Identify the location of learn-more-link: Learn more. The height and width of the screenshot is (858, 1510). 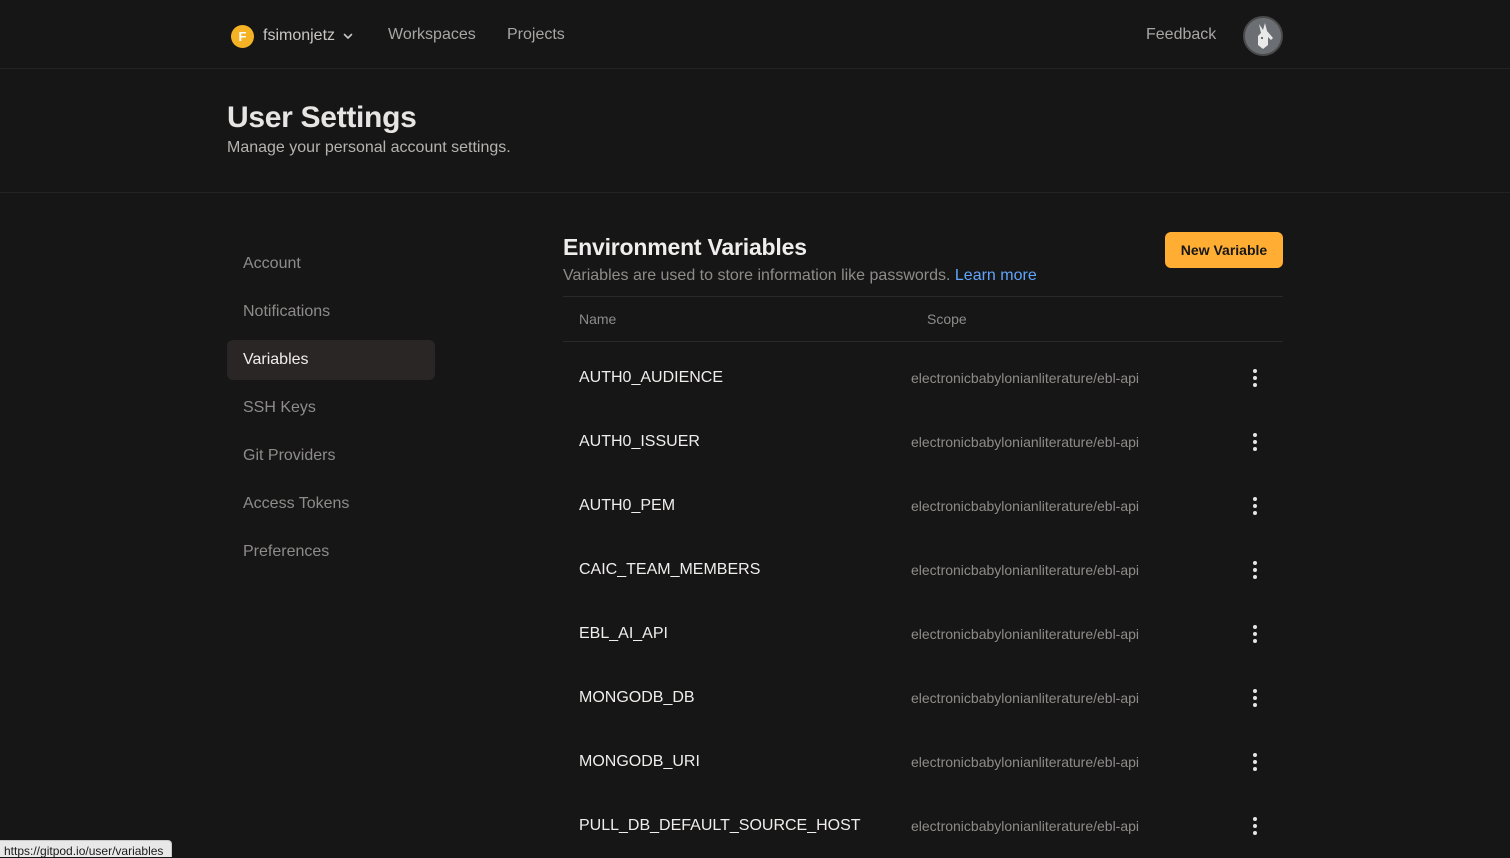
(996, 275).